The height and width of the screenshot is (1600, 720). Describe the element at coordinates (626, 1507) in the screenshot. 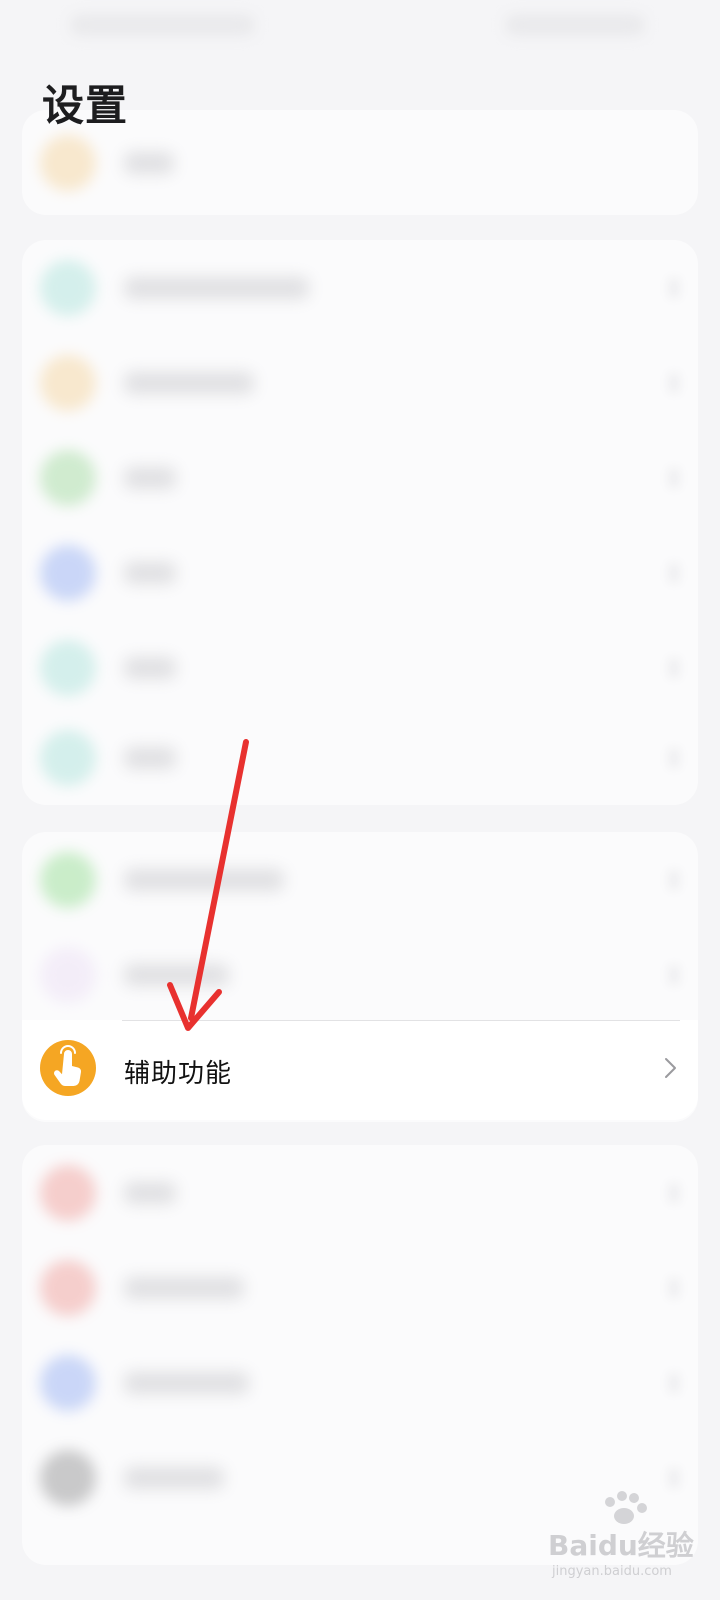

I see `paw-logo-icon` at that location.